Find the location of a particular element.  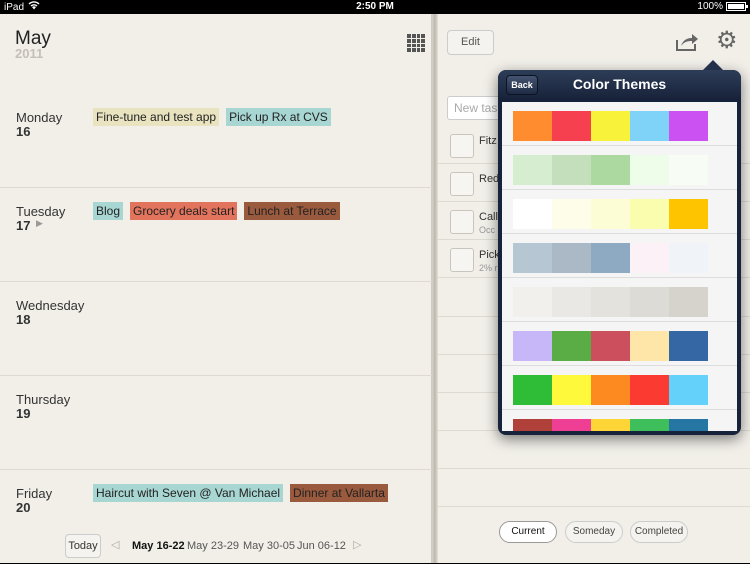

status-bar: iPad 2:50 PM 100% is located at coordinates (375, 7).